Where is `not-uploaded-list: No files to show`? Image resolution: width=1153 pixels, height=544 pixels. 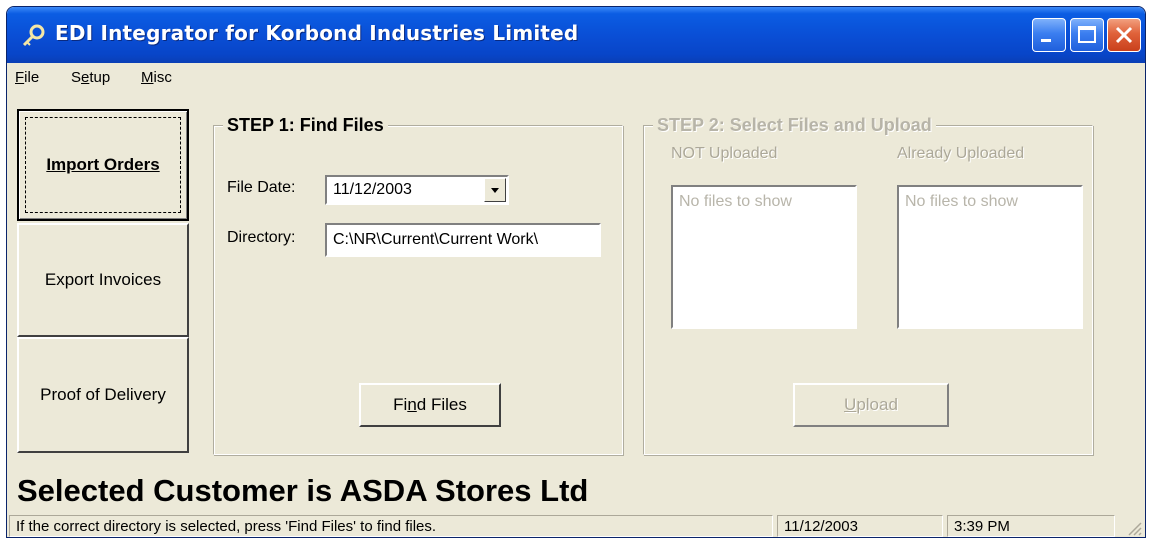
not-uploaded-list: No files to show is located at coordinates (764, 257).